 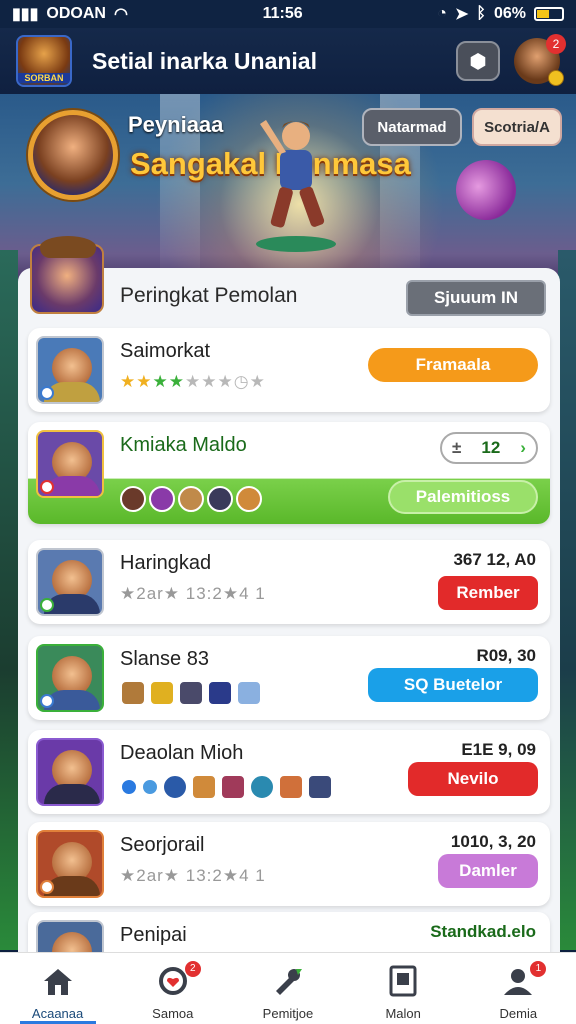 What do you see at coordinates (9, 600) in the screenshot?
I see `stadium-decoration-left` at bounding box center [9, 600].